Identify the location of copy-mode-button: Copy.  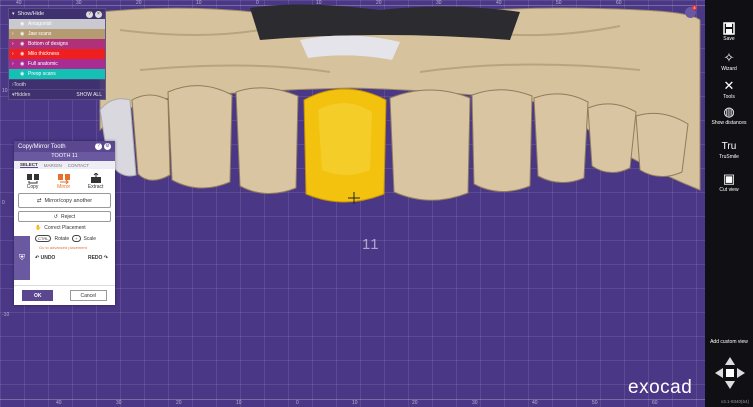
(33, 181).